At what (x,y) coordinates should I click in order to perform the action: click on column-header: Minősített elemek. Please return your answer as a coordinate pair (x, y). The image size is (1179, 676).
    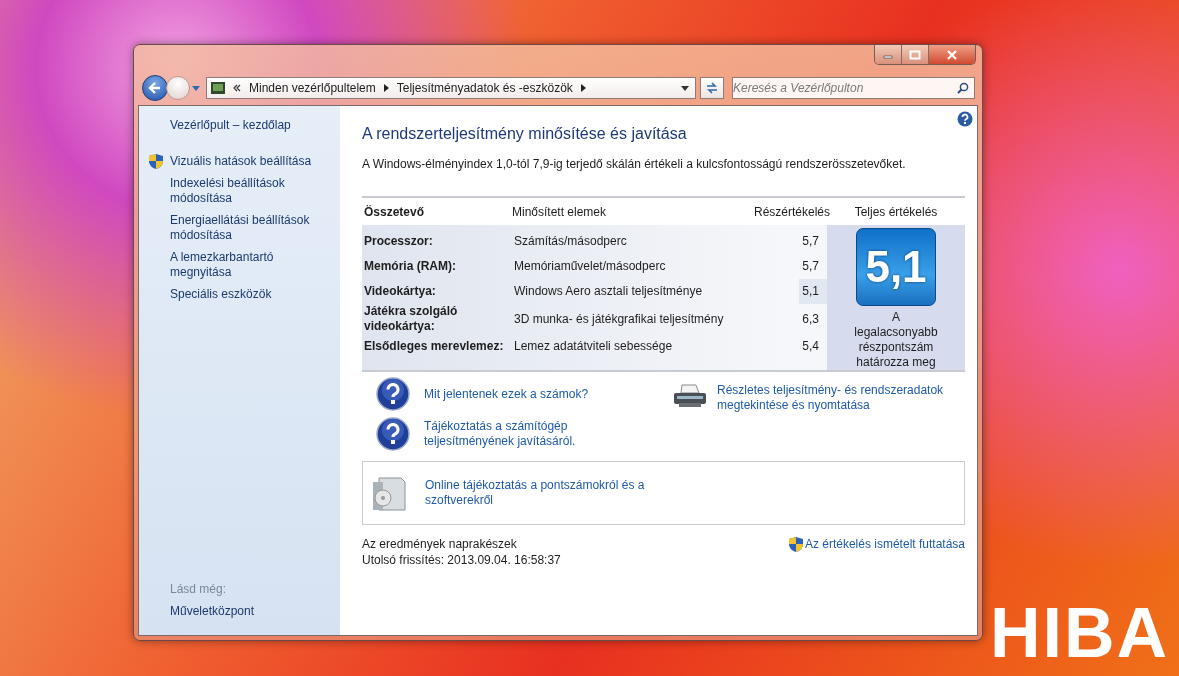
    Looking at the image, I should click on (560, 211).